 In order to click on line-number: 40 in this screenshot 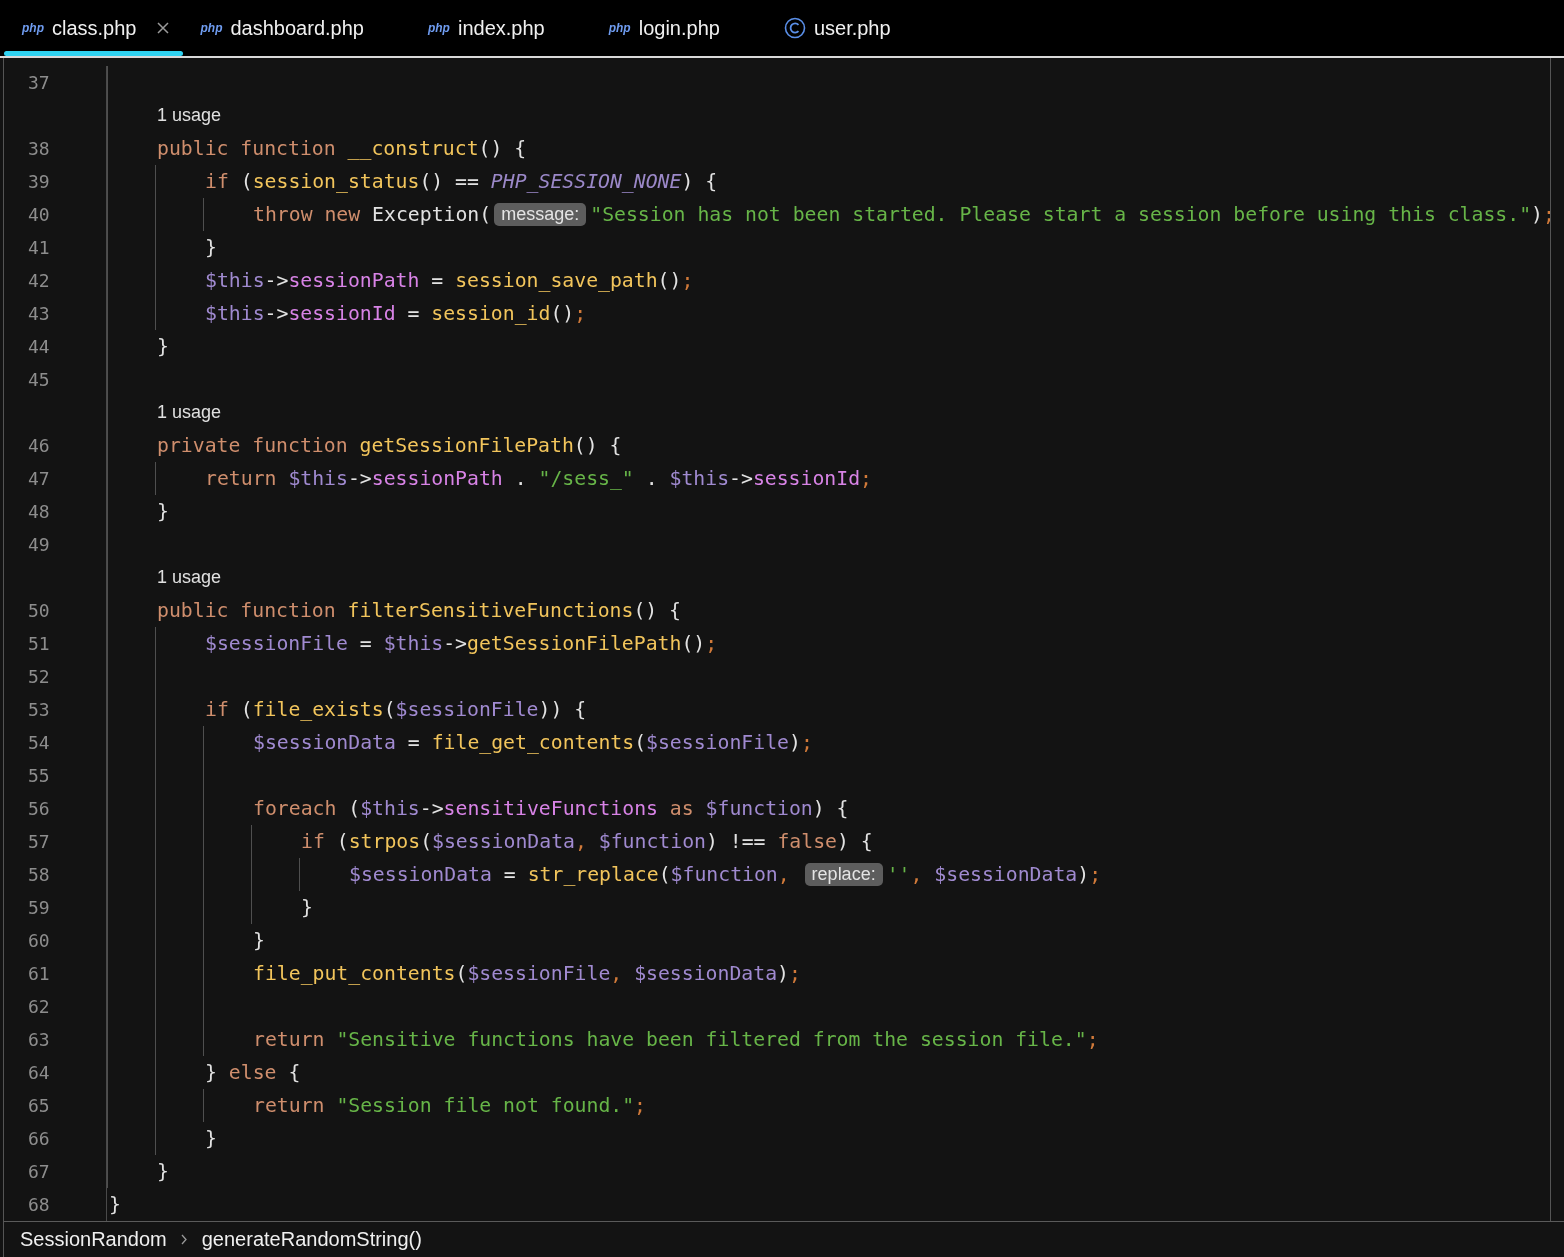, I will do `click(39, 215)`.